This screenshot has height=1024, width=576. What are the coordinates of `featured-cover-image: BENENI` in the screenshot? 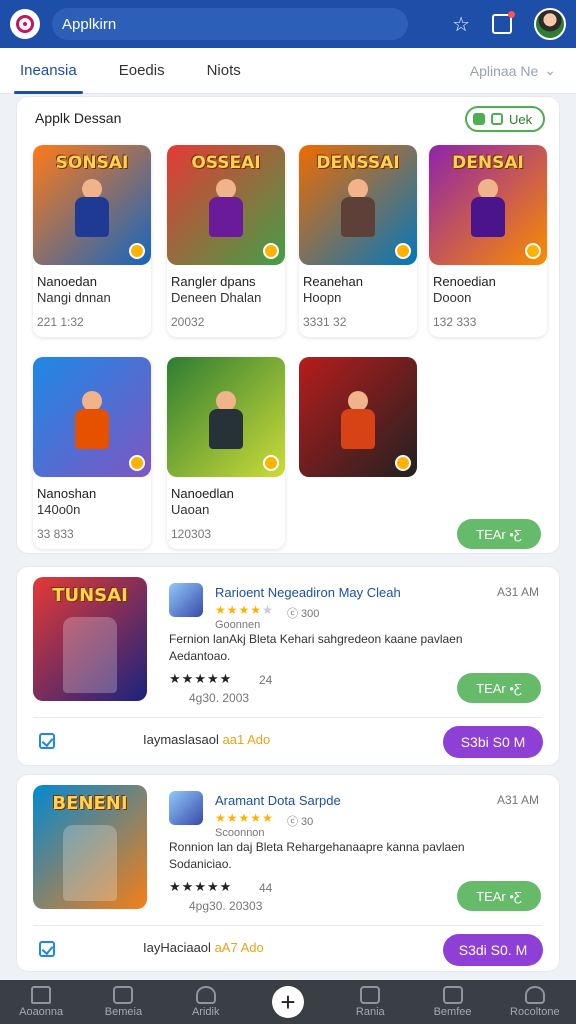 It's located at (90, 847).